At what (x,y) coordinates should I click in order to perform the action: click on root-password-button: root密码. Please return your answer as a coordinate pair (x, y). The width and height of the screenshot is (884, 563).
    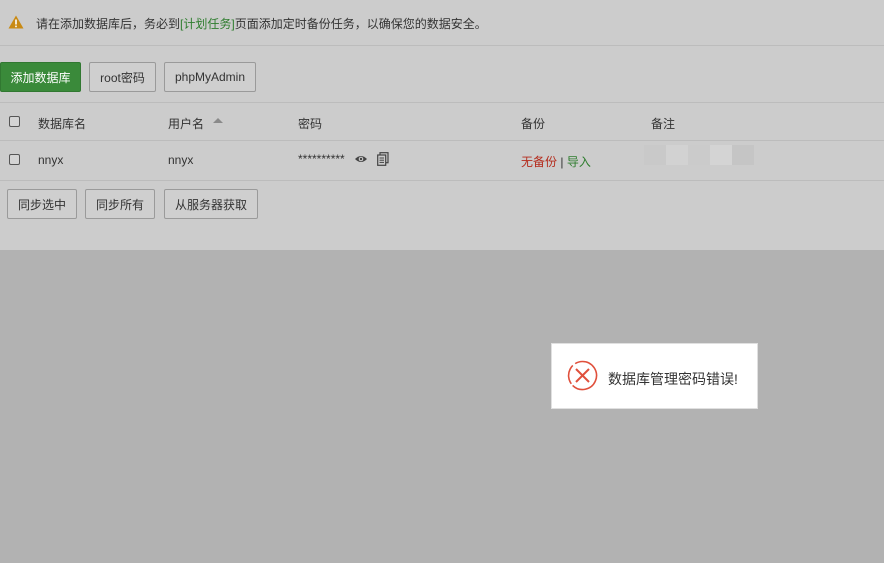
    Looking at the image, I should click on (122, 77).